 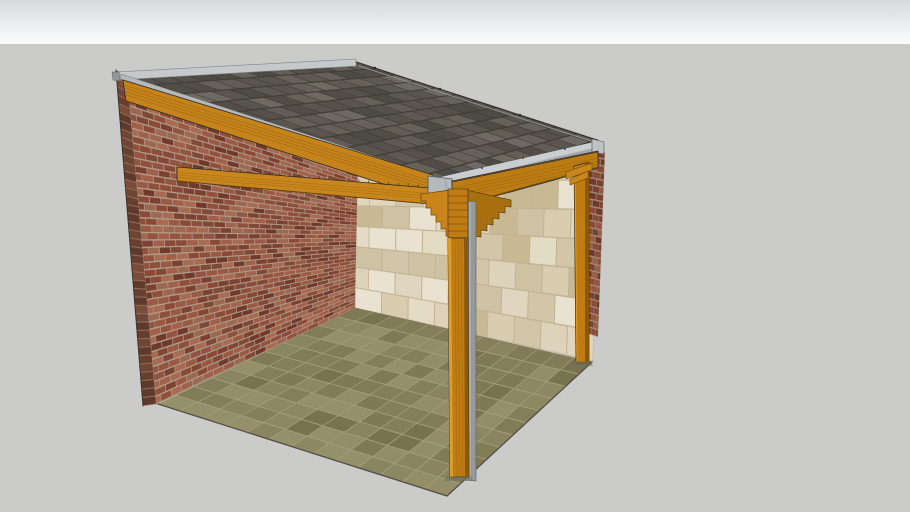 What do you see at coordinates (587, 262) in the screenshot?
I see `rear-post-dark-side` at bounding box center [587, 262].